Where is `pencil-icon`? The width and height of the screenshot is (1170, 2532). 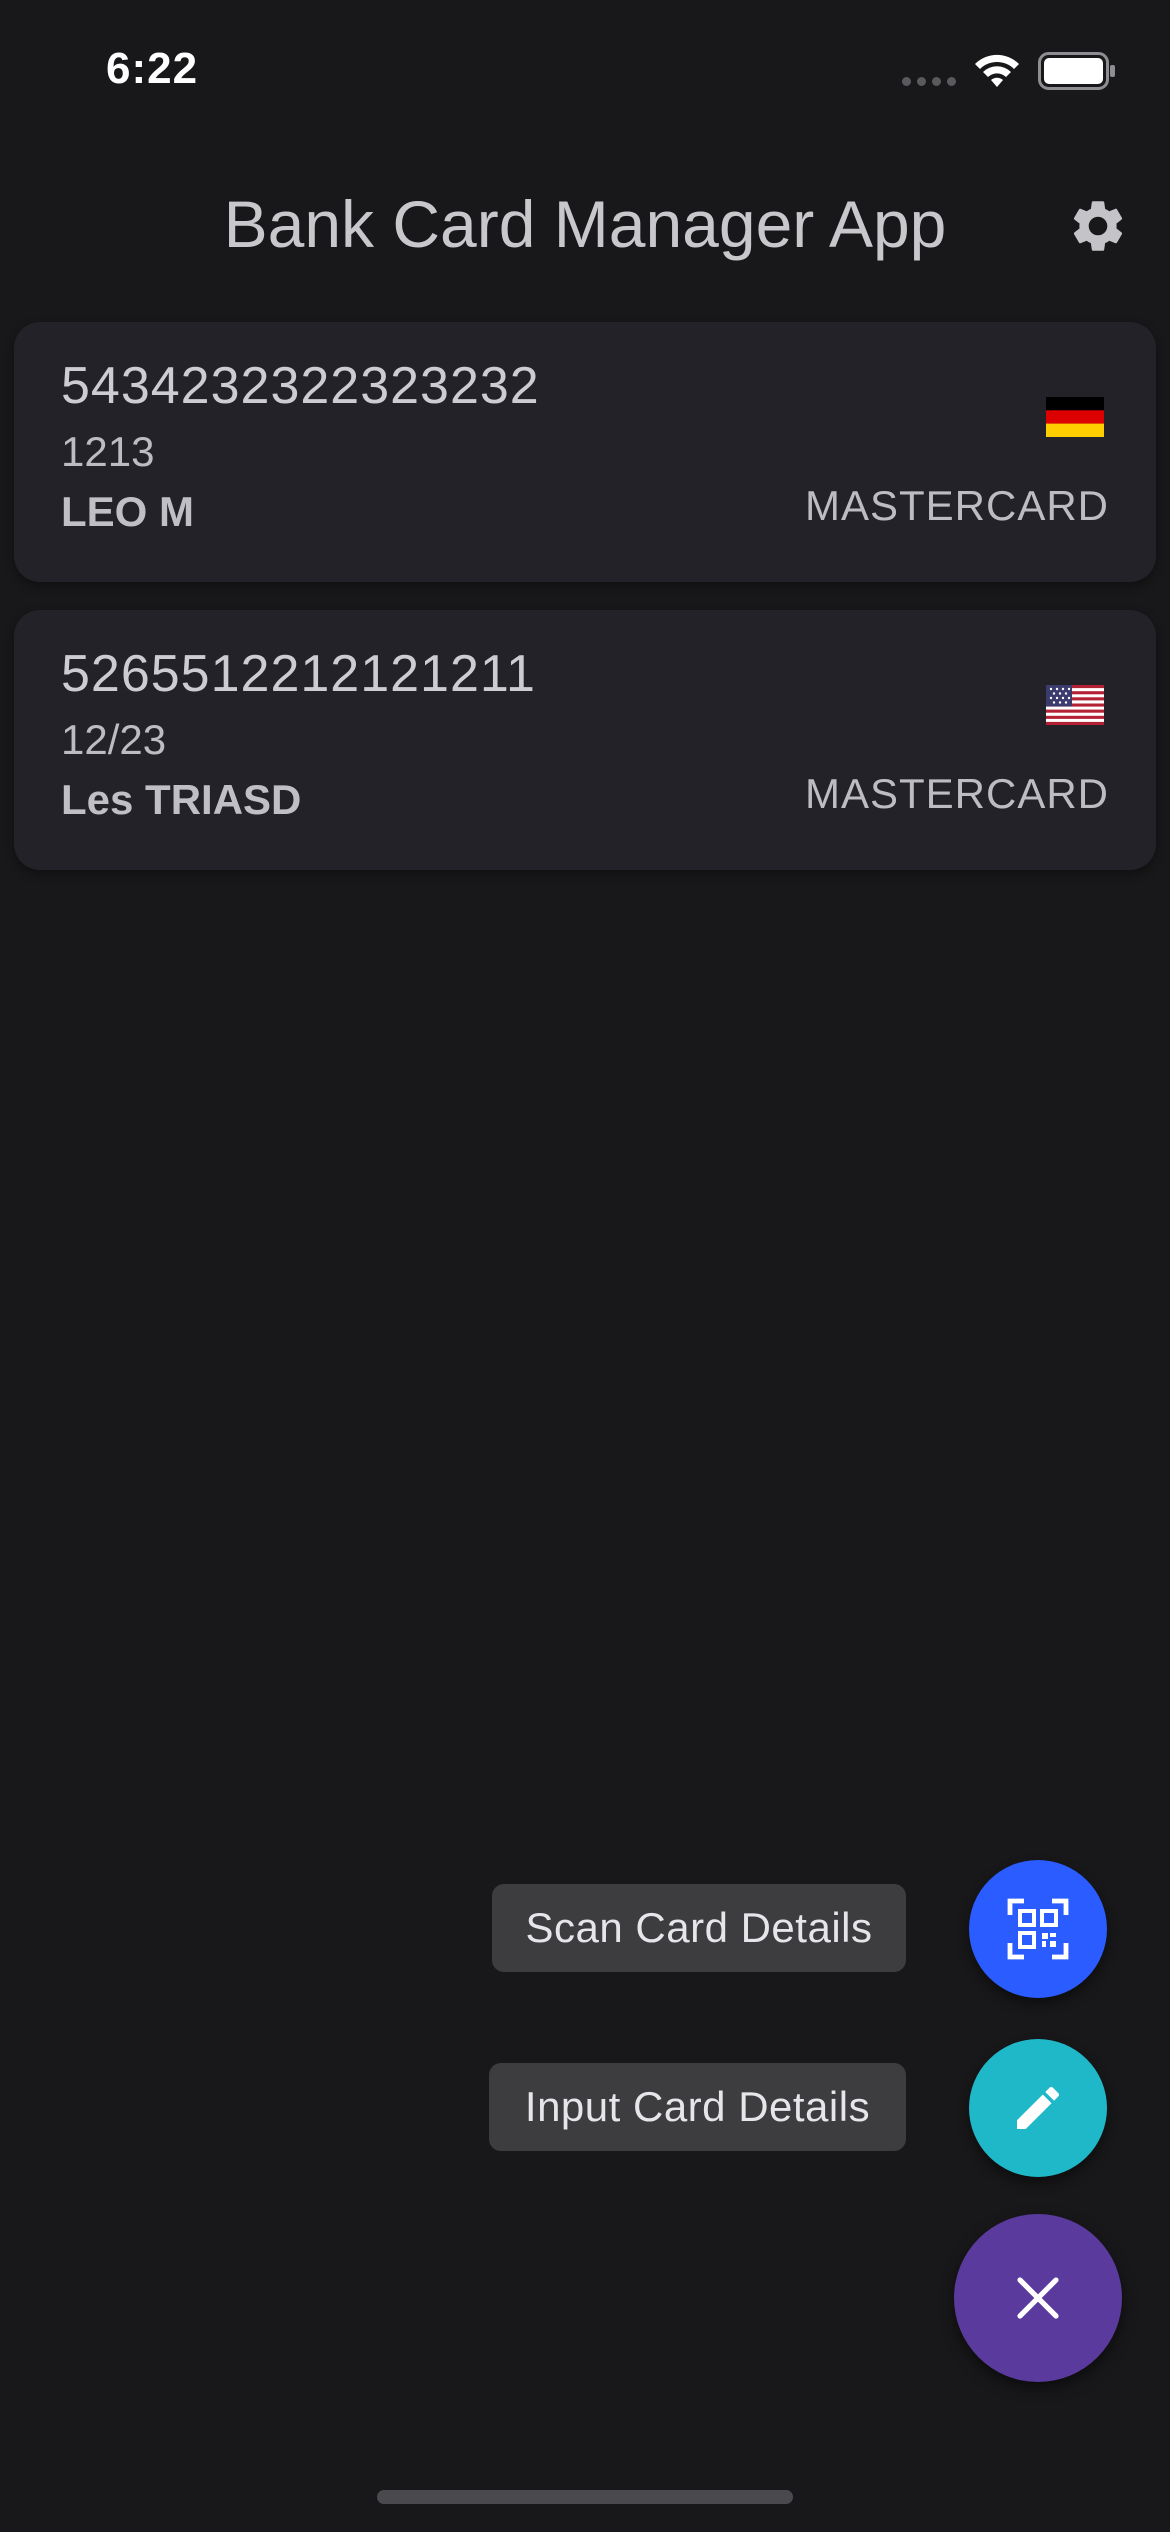 pencil-icon is located at coordinates (1038, 2107).